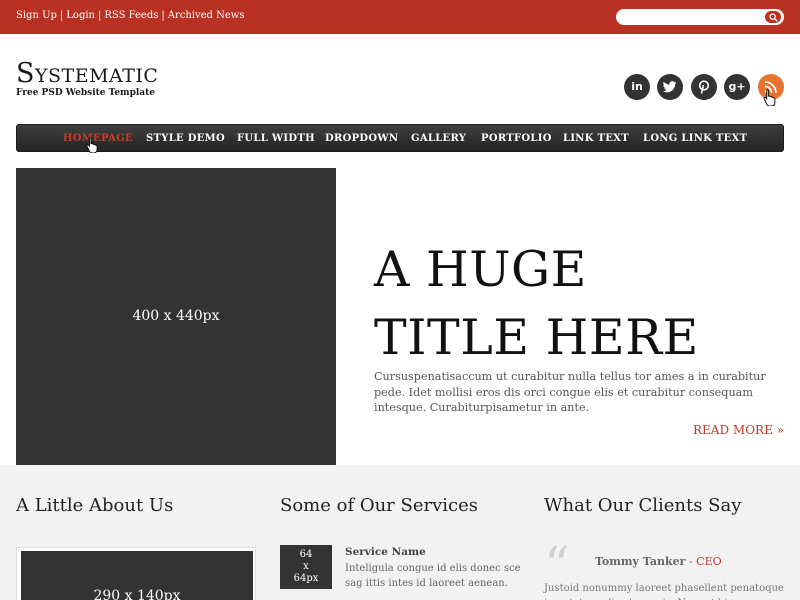 This screenshot has width=800, height=600. What do you see at coordinates (80, 15) in the screenshot?
I see `login-link: Login` at bounding box center [80, 15].